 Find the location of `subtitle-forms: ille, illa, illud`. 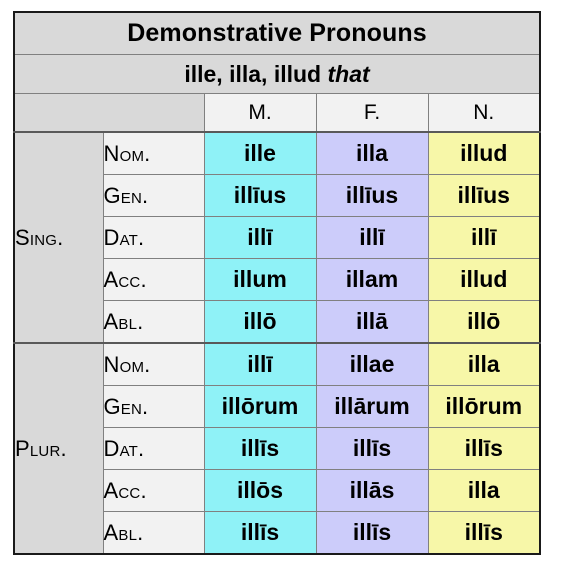

subtitle-forms: ille, illa, illud is located at coordinates (253, 73).